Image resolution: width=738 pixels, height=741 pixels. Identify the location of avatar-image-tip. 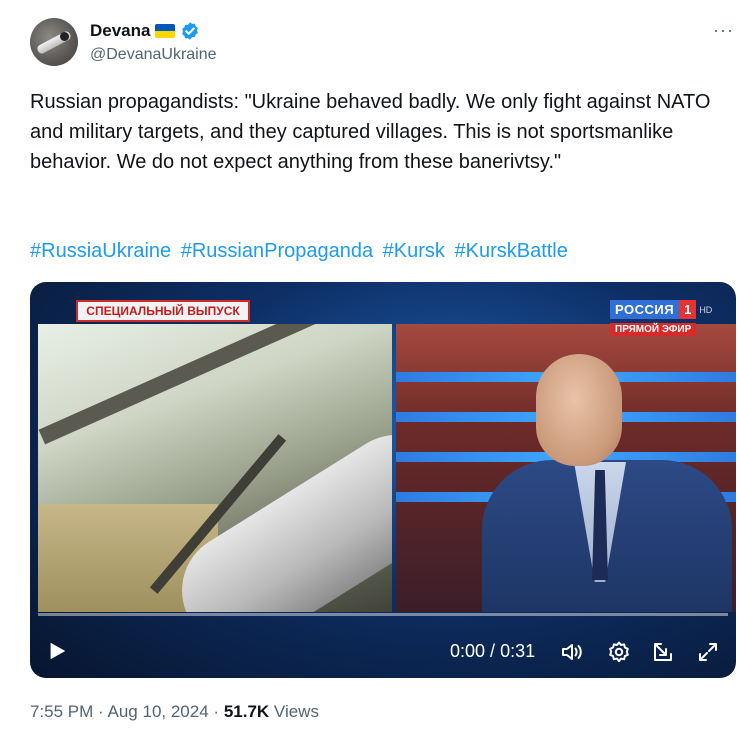
(64, 36).